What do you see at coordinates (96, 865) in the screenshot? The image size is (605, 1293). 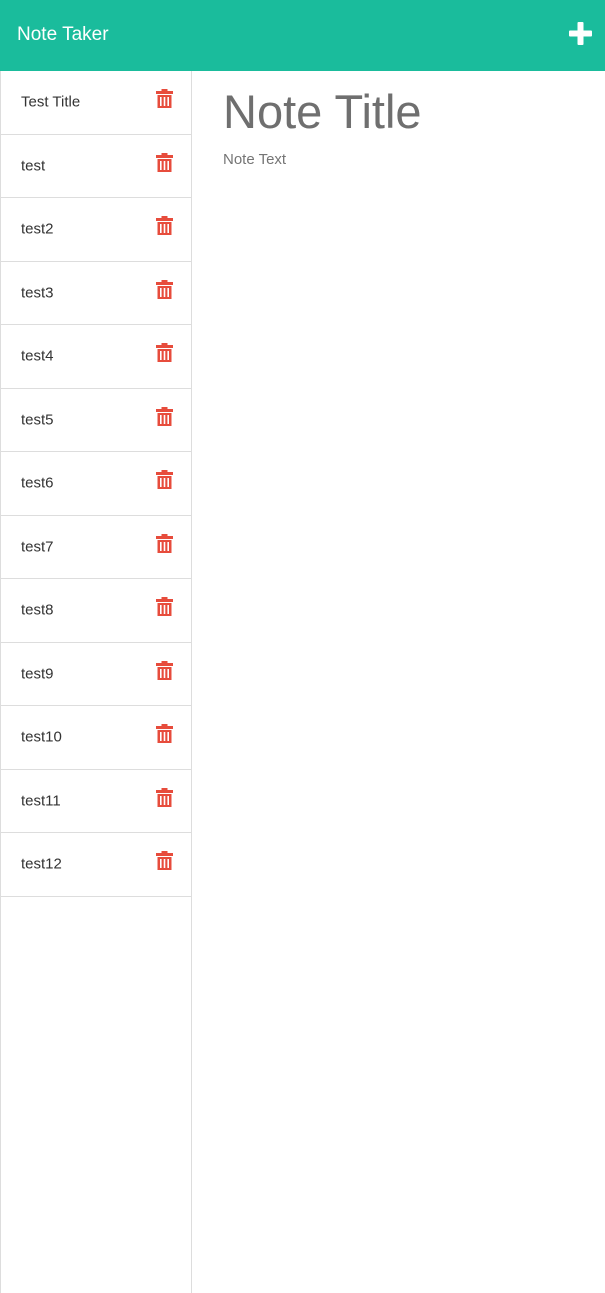 I see `list-item: test12` at bounding box center [96, 865].